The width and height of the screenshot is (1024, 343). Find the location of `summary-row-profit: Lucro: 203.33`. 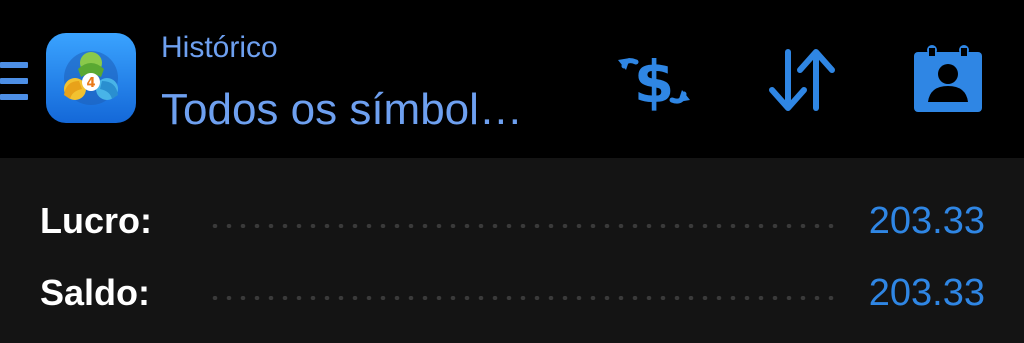

summary-row-profit: Lucro: 203.33 is located at coordinates (512, 221).